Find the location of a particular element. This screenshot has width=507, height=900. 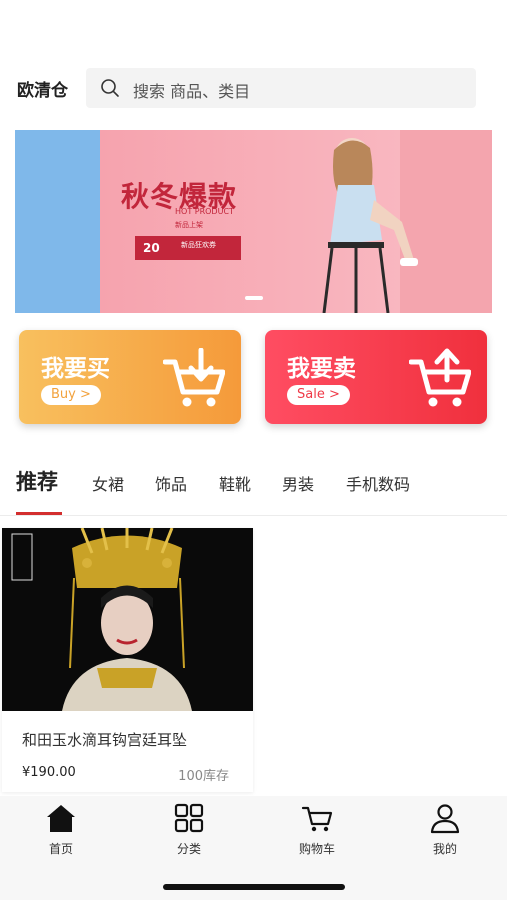

grid-icon is located at coordinates (189, 818).